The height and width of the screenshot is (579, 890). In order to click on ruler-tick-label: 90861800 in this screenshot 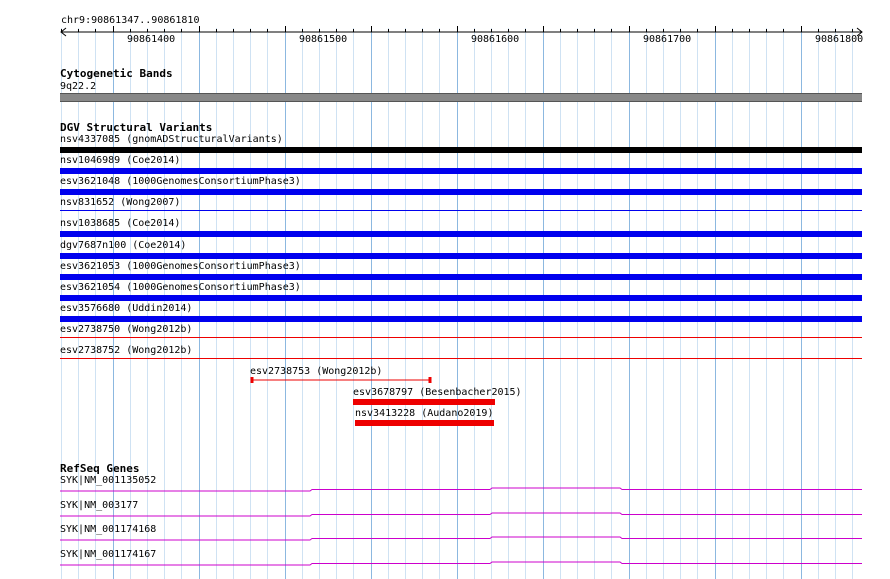, I will do `click(839, 39)`.